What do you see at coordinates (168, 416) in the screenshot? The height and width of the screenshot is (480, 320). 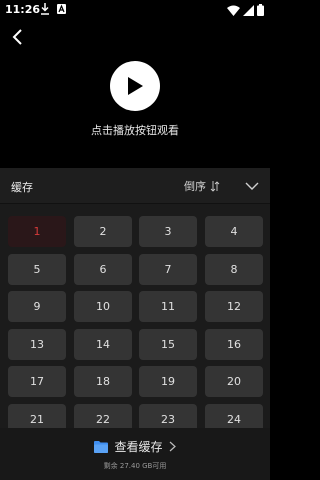 I see `episode-button: 23` at bounding box center [168, 416].